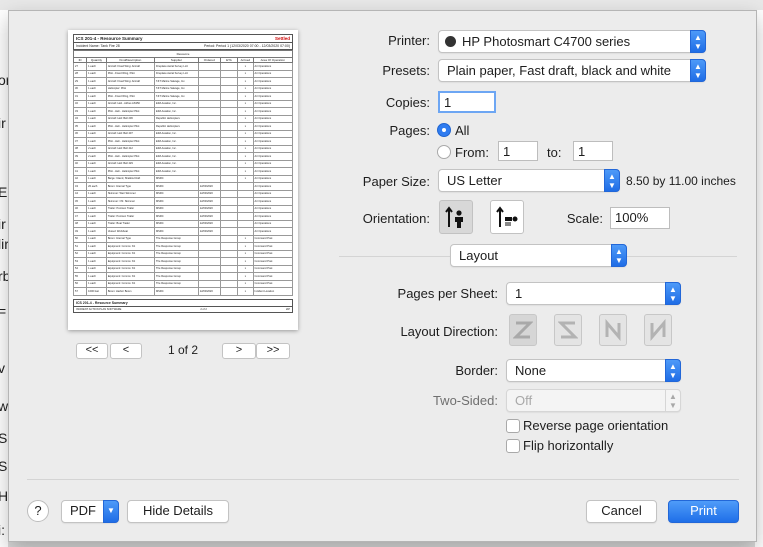  What do you see at coordinates (456, 217) in the screenshot?
I see `orientation-portrait-button` at bounding box center [456, 217].